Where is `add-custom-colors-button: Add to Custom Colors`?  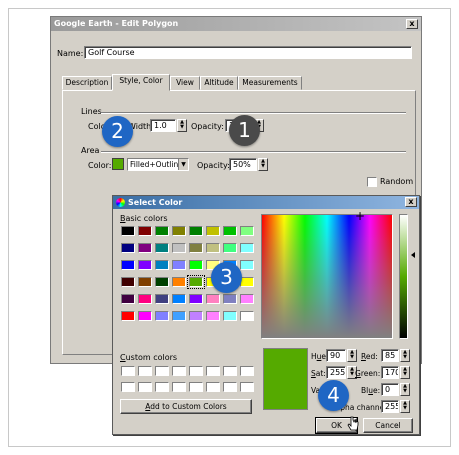 add-custom-colors-button: Add to Custom Colors is located at coordinates (186, 406).